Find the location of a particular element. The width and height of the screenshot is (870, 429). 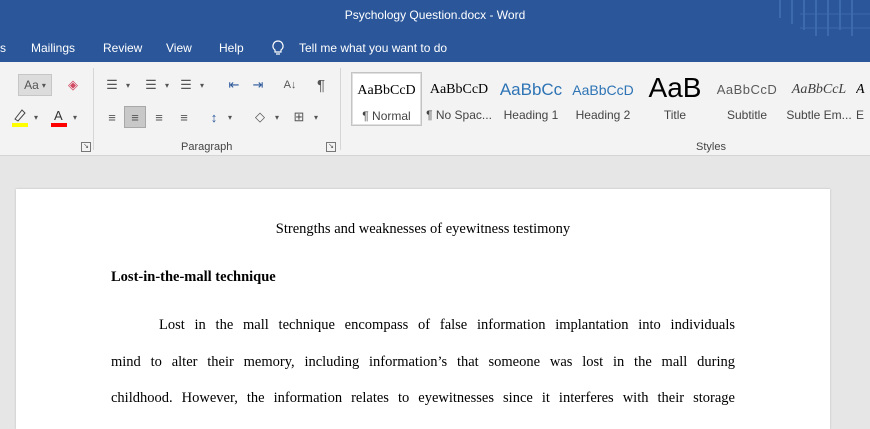

title-bar: Psychology Question.docx - Word is located at coordinates (435, 18).